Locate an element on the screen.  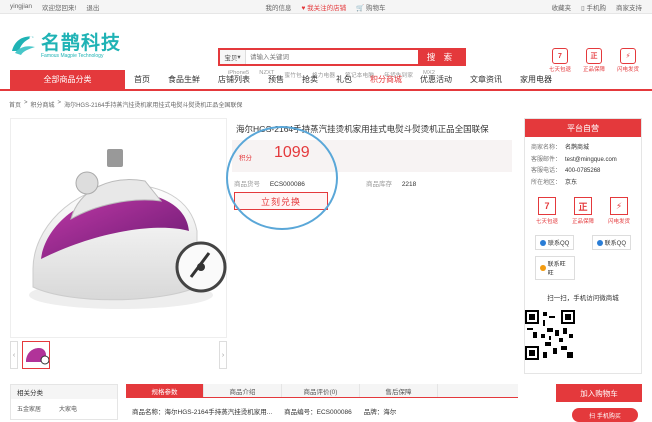
stock-label: 商品库存 is located at coordinates (379, 184).